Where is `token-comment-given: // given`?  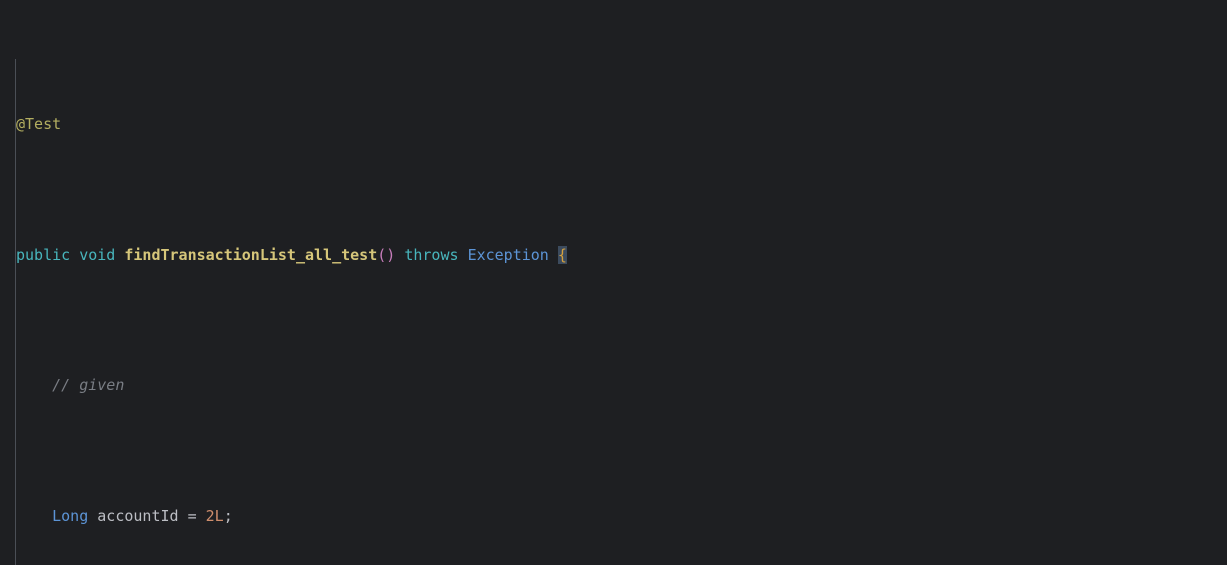
token-comment-given: // given is located at coordinates (88, 385).